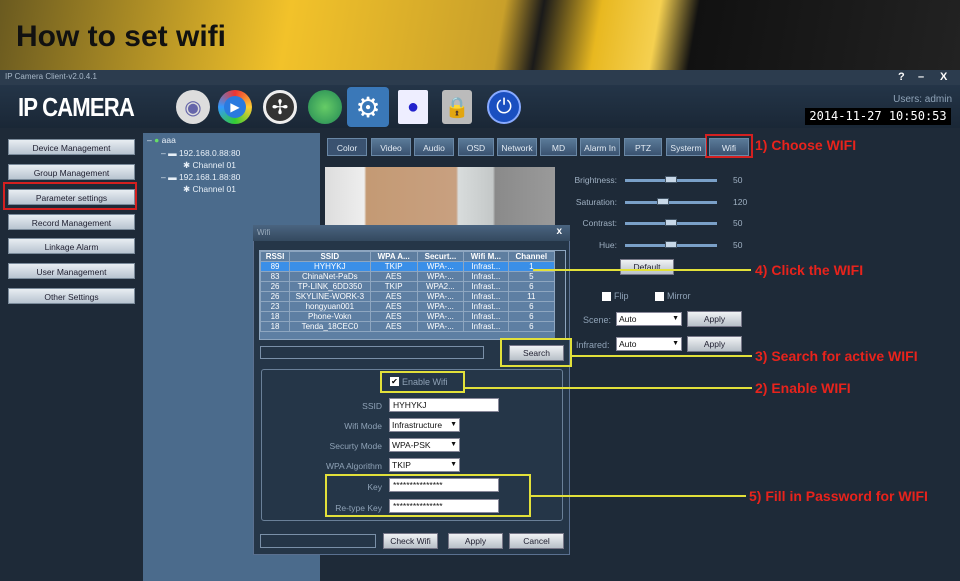 This screenshot has height=581, width=960. What do you see at coordinates (71, 222) in the screenshot?
I see `sidebar-item: Record Management` at bounding box center [71, 222].